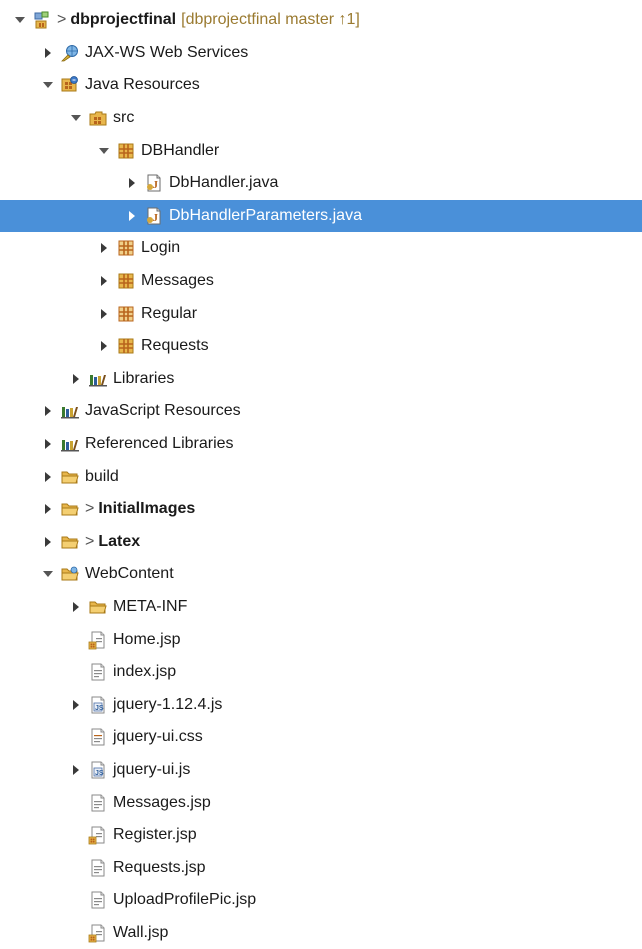 The width and height of the screenshot is (642, 949). I want to click on package-plain-icon, so click(126, 248).